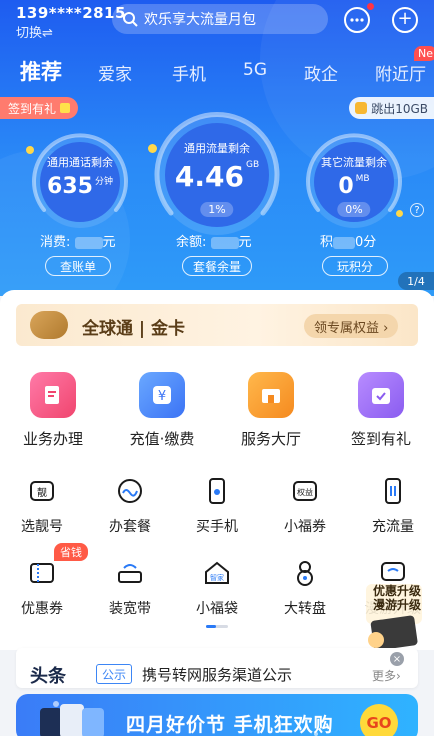  I want to click on news-tag: 公示, so click(114, 674).